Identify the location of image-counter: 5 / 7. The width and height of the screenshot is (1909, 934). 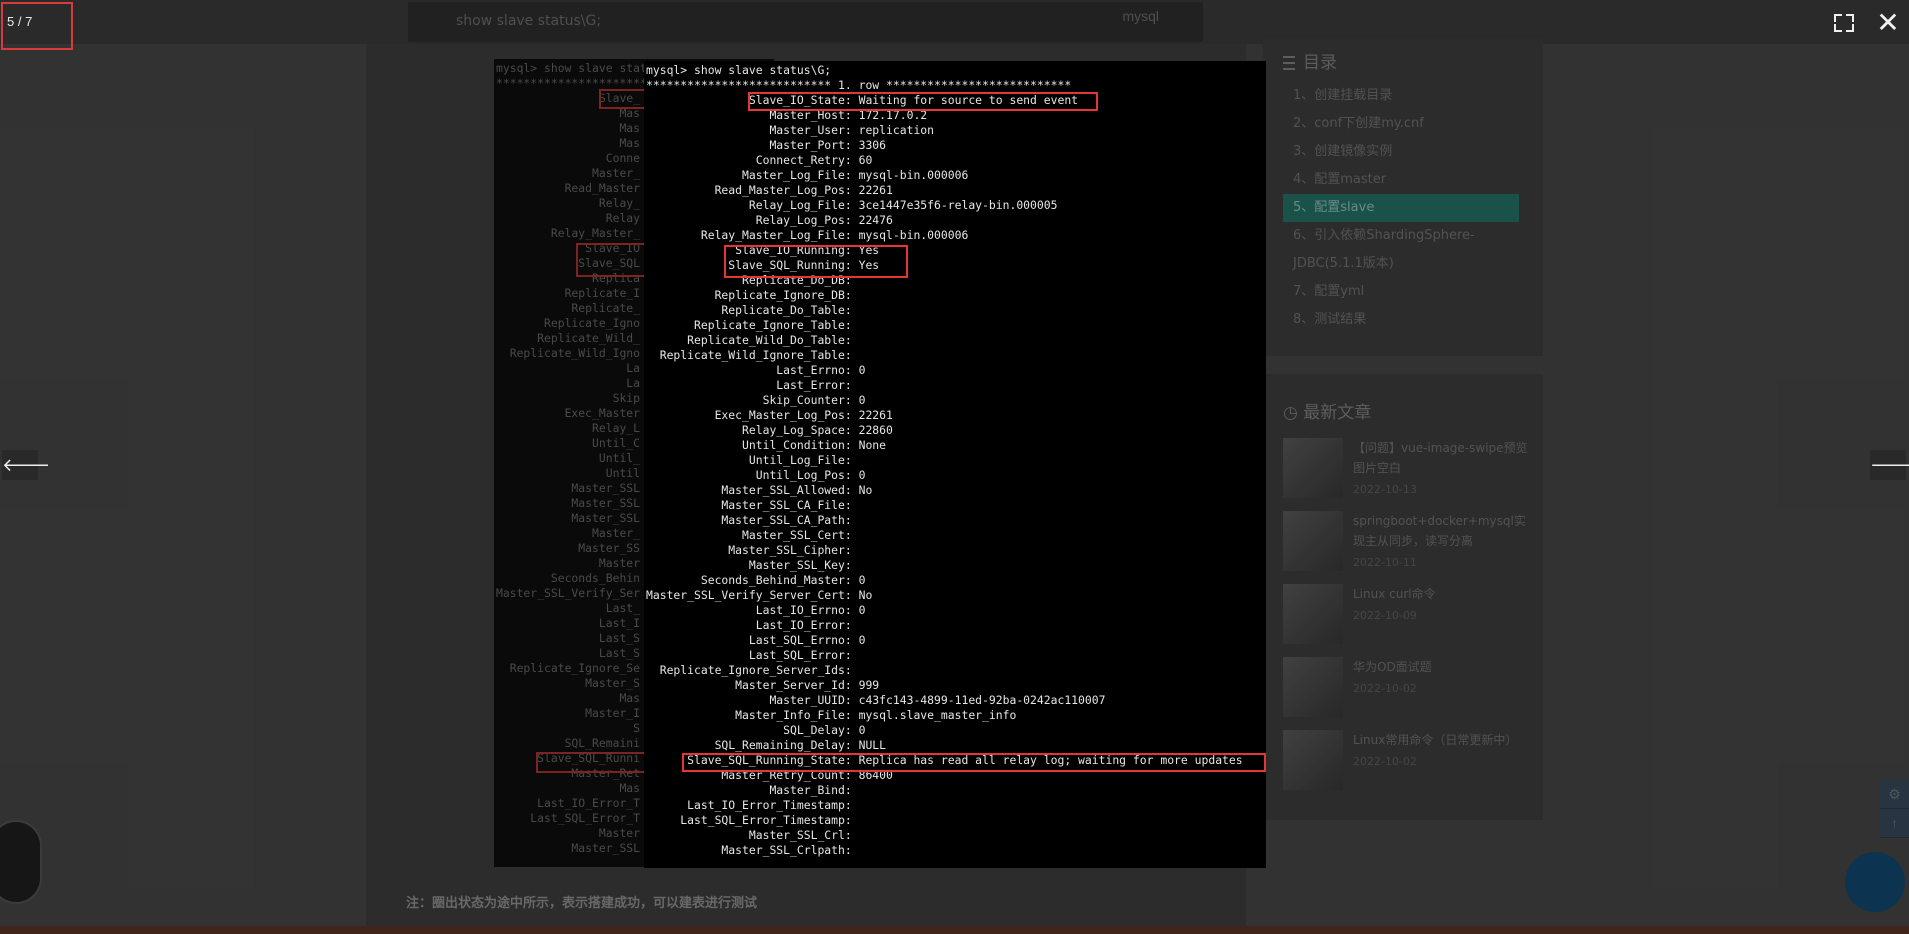
(20, 21).